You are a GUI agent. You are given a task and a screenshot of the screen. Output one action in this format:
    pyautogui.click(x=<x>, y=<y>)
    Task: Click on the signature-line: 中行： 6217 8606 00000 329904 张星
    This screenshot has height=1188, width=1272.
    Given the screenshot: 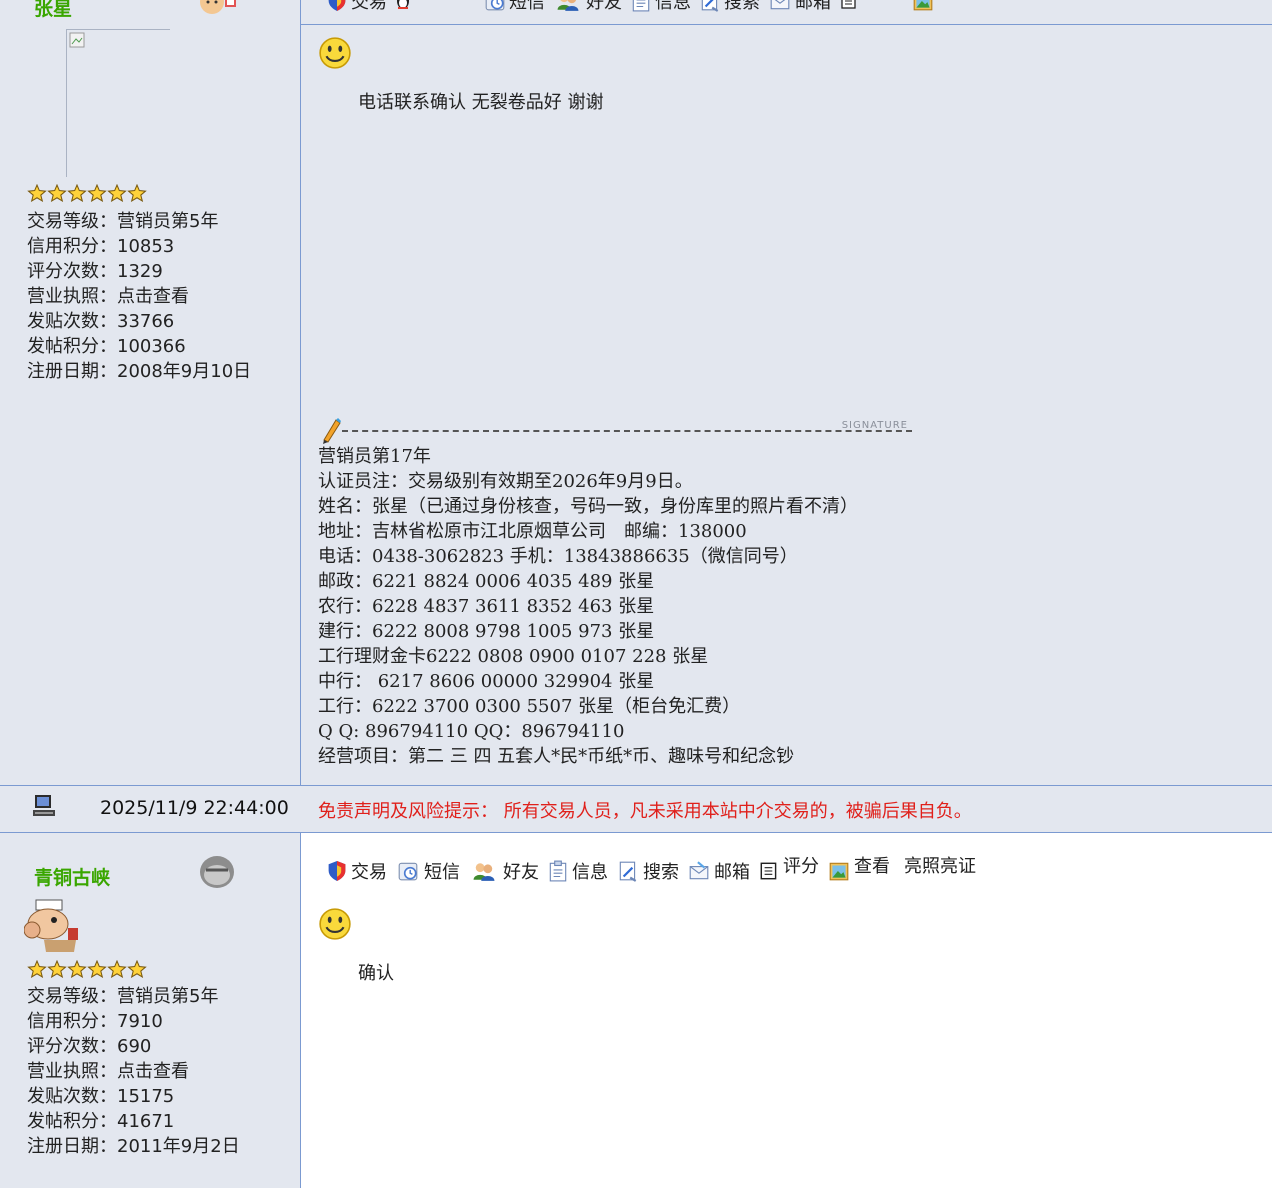 What is the action you would take?
    pyautogui.click(x=486, y=681)
    